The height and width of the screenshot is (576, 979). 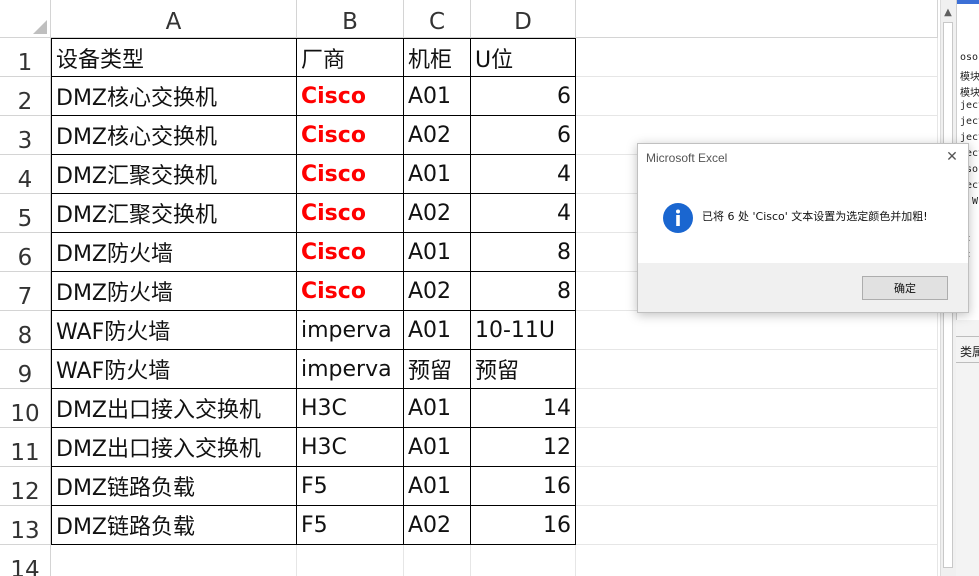 What do you see at coordinates (174, 57) in the screenshot?
I see `cell-a1: 设备类型` at bounding box center [174, 57].